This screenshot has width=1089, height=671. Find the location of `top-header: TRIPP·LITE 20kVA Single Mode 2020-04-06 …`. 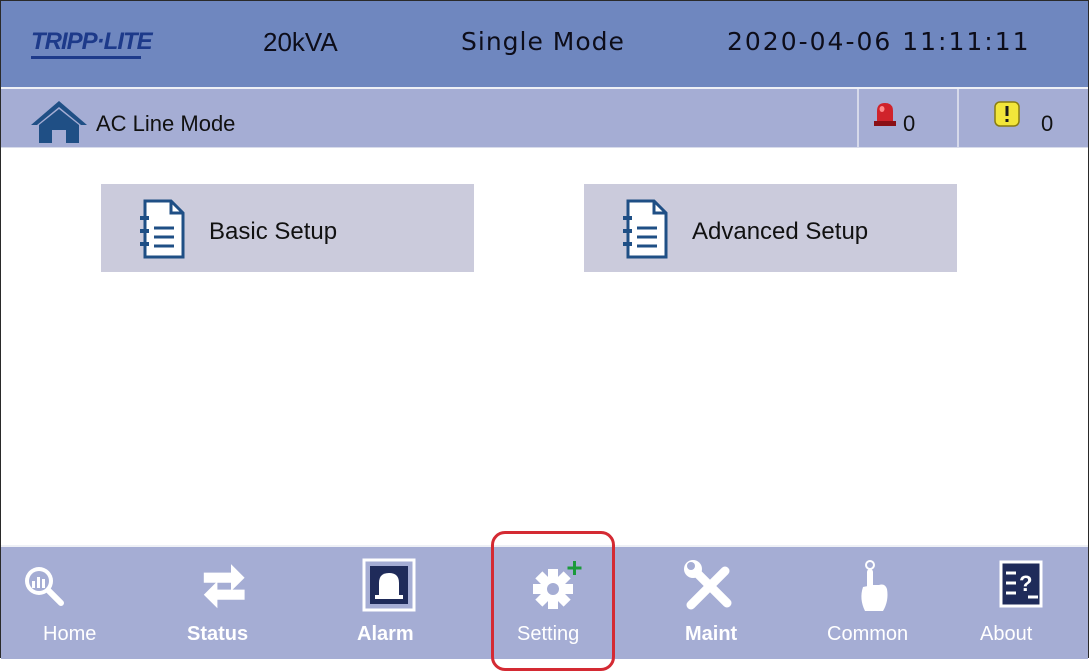

top-header: TRIPP·LITE 20kVA Single Mode 2020-04-06 … is located at coordinates (544, 45).